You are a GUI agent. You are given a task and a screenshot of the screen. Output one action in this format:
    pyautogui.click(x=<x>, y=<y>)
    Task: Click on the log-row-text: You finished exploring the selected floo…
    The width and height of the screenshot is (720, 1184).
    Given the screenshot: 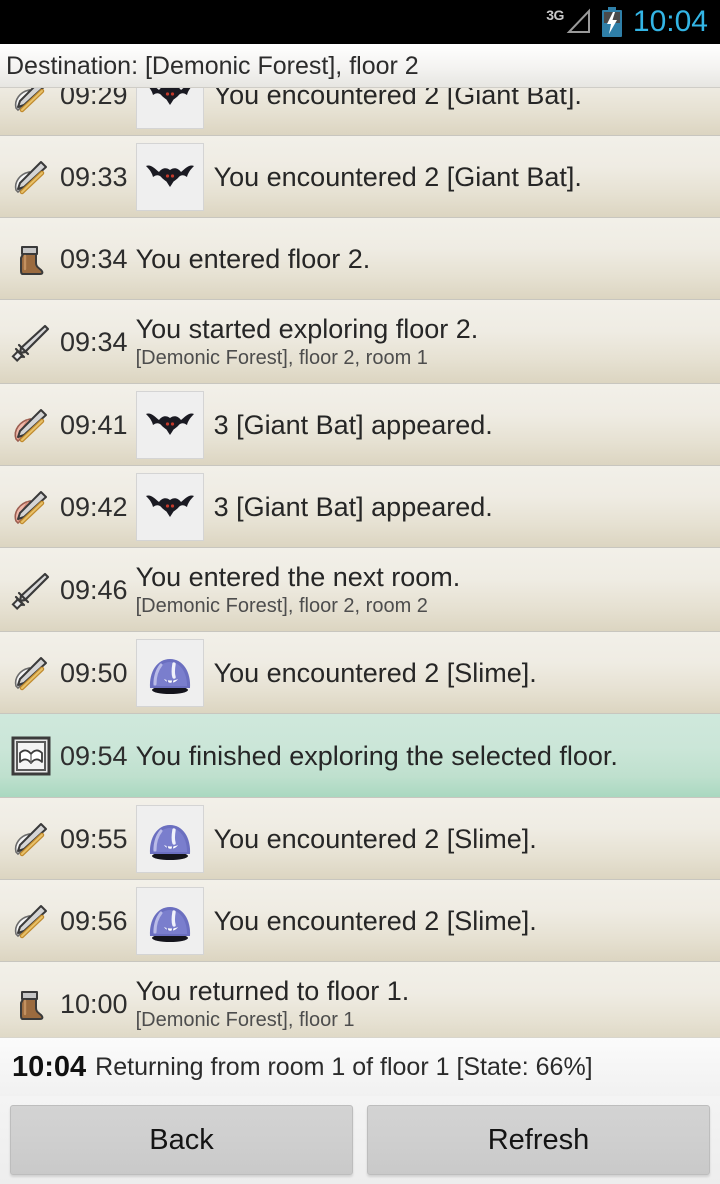 What is the action you would take?
    pyautogui.click(x=428, y=756)
    